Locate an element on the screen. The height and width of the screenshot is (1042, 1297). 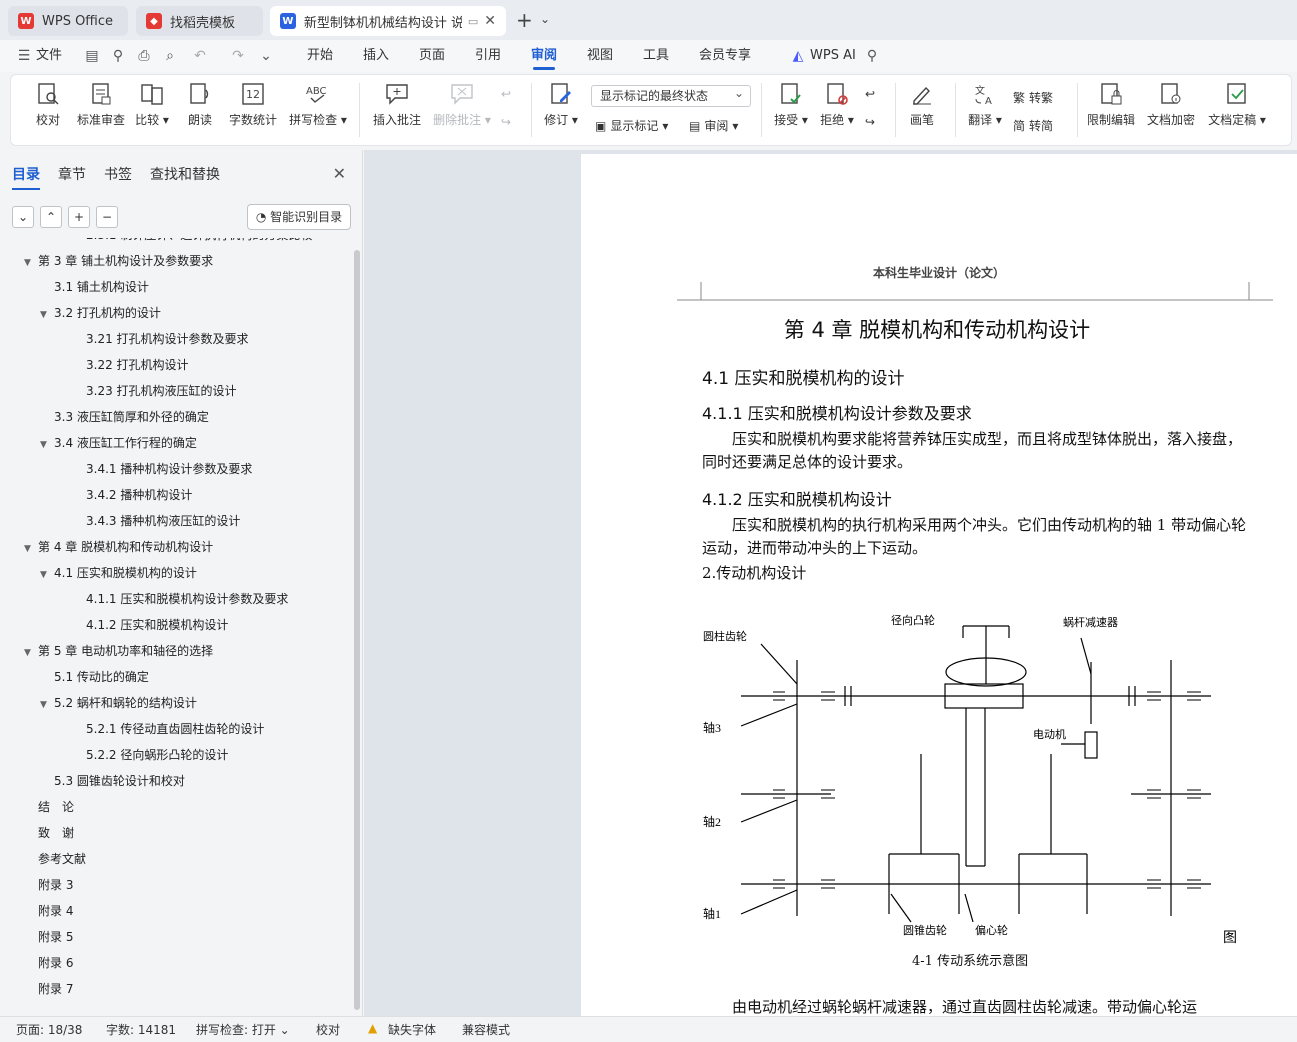
restrict-edit-button: 限制编辑 is located at coordinates (1111, 104).